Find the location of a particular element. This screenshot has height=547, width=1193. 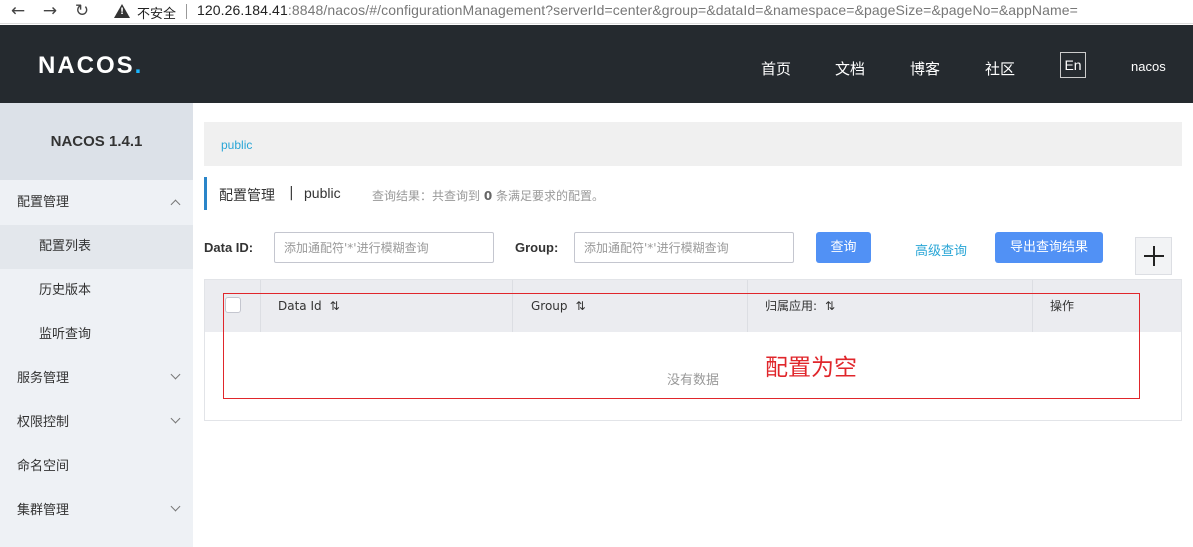

sidebar-item-label: 配置管理 is located at coordinates (43, 202).